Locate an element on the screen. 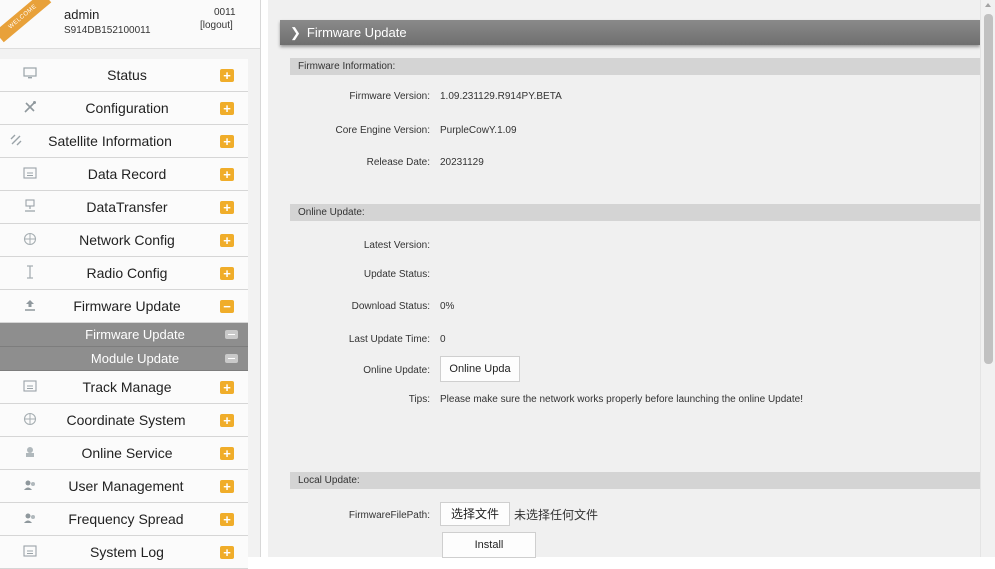 This screenshot has height=569, width=995. minus-icon is located at coordinates (231, 358).